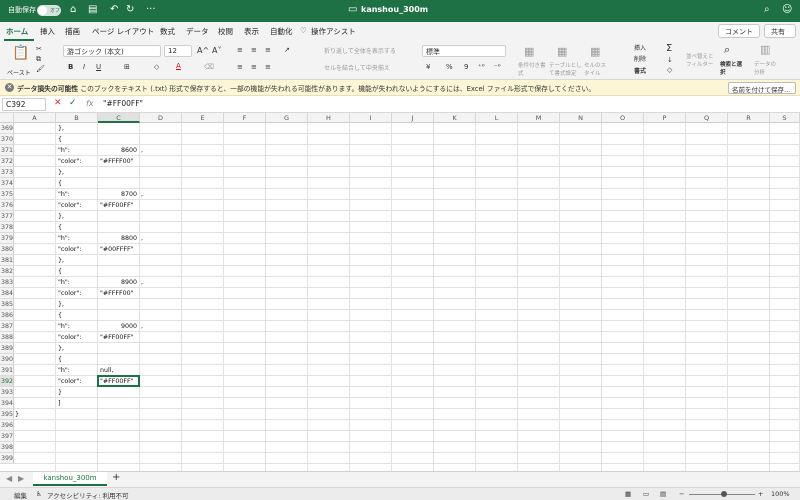 Image resolution: width=800 pixels, height=500 pixels. I want to click on row-header: 387, so click(7, 326).